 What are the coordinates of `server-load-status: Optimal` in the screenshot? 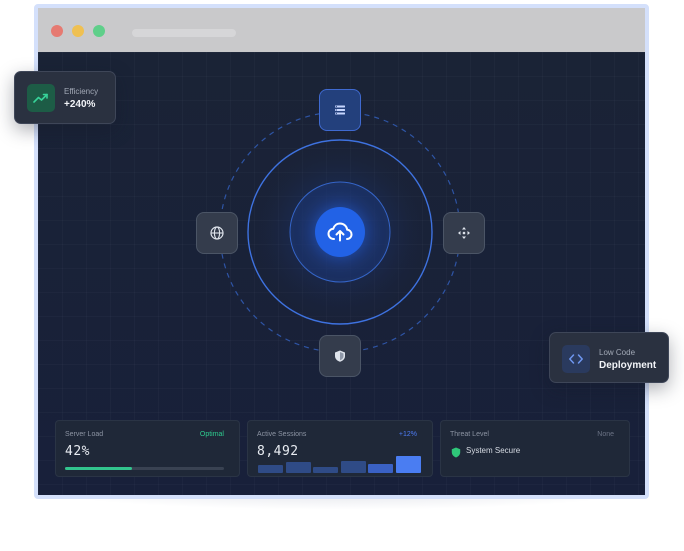 It's located at (211, 434).